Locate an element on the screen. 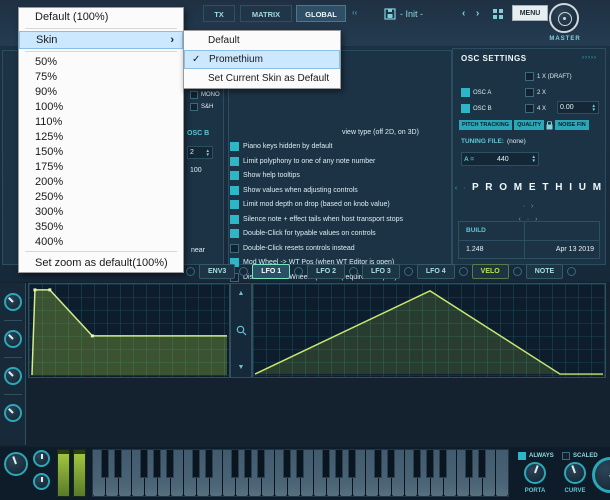 The image size is (610, 500). menu-item-zoom-50: 50% is located at coordinates (101, 61).